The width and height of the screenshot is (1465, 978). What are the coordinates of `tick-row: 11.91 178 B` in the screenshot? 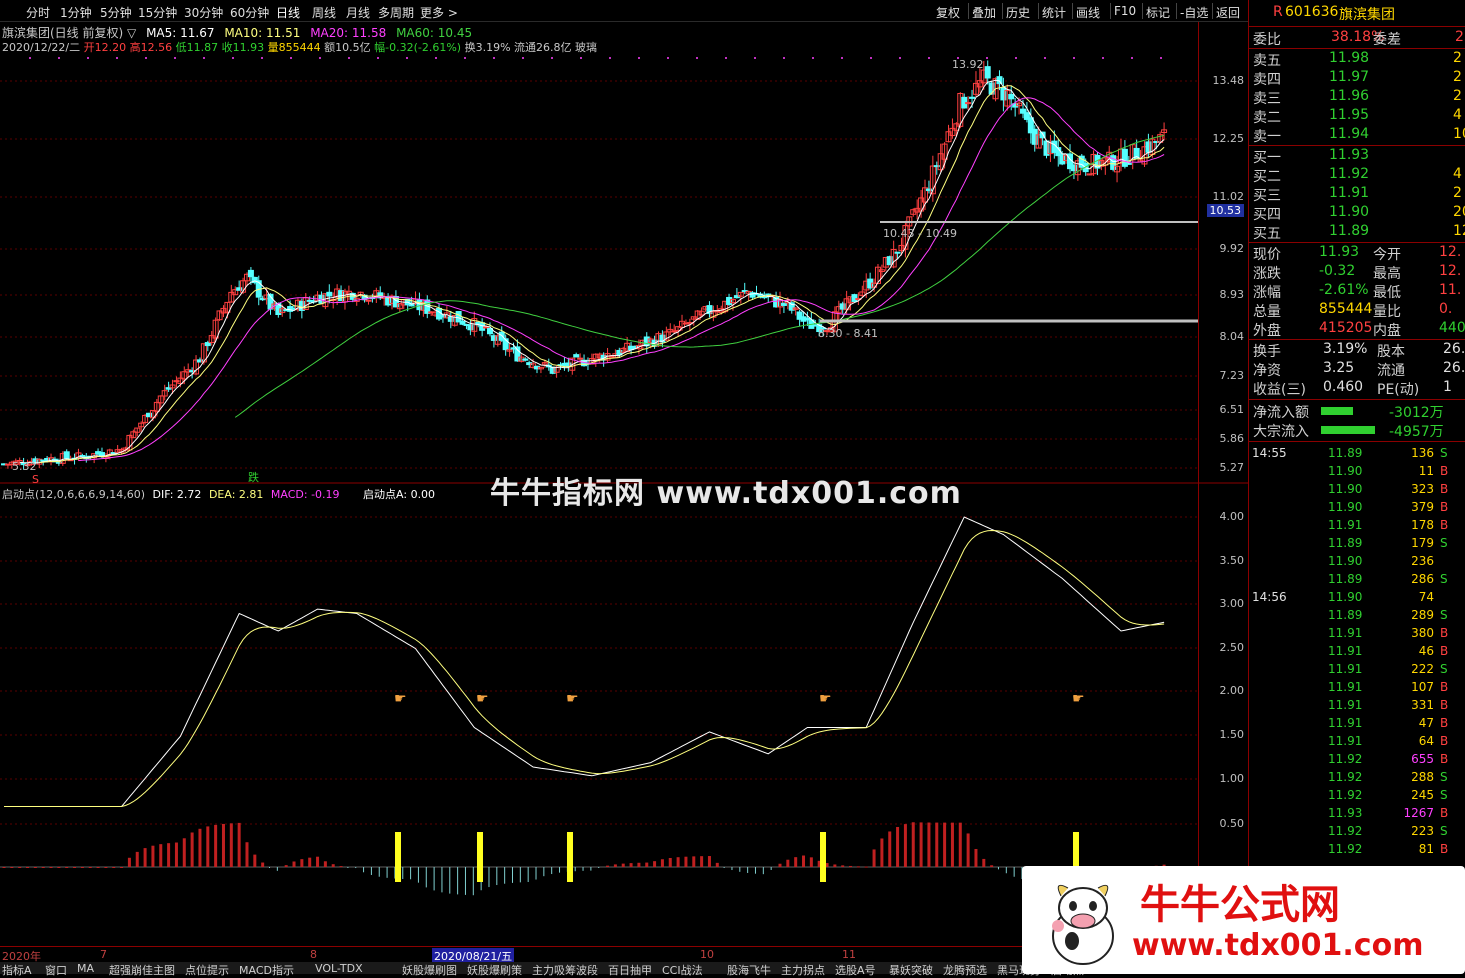 It's located at (1358, 527).